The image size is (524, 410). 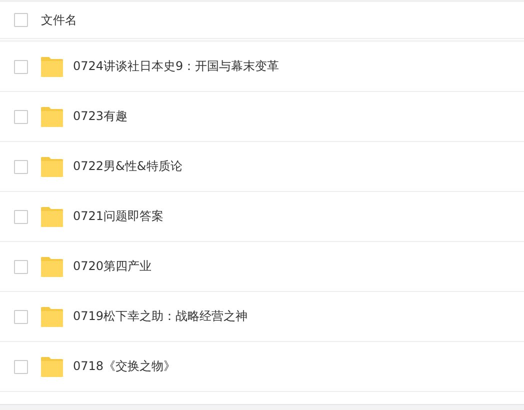 What do you see at coordinates (160, 316) in the screenshot?
I see `file-name: 0719松下幸之助：战略经营之神` at bounding box center [160, 316].